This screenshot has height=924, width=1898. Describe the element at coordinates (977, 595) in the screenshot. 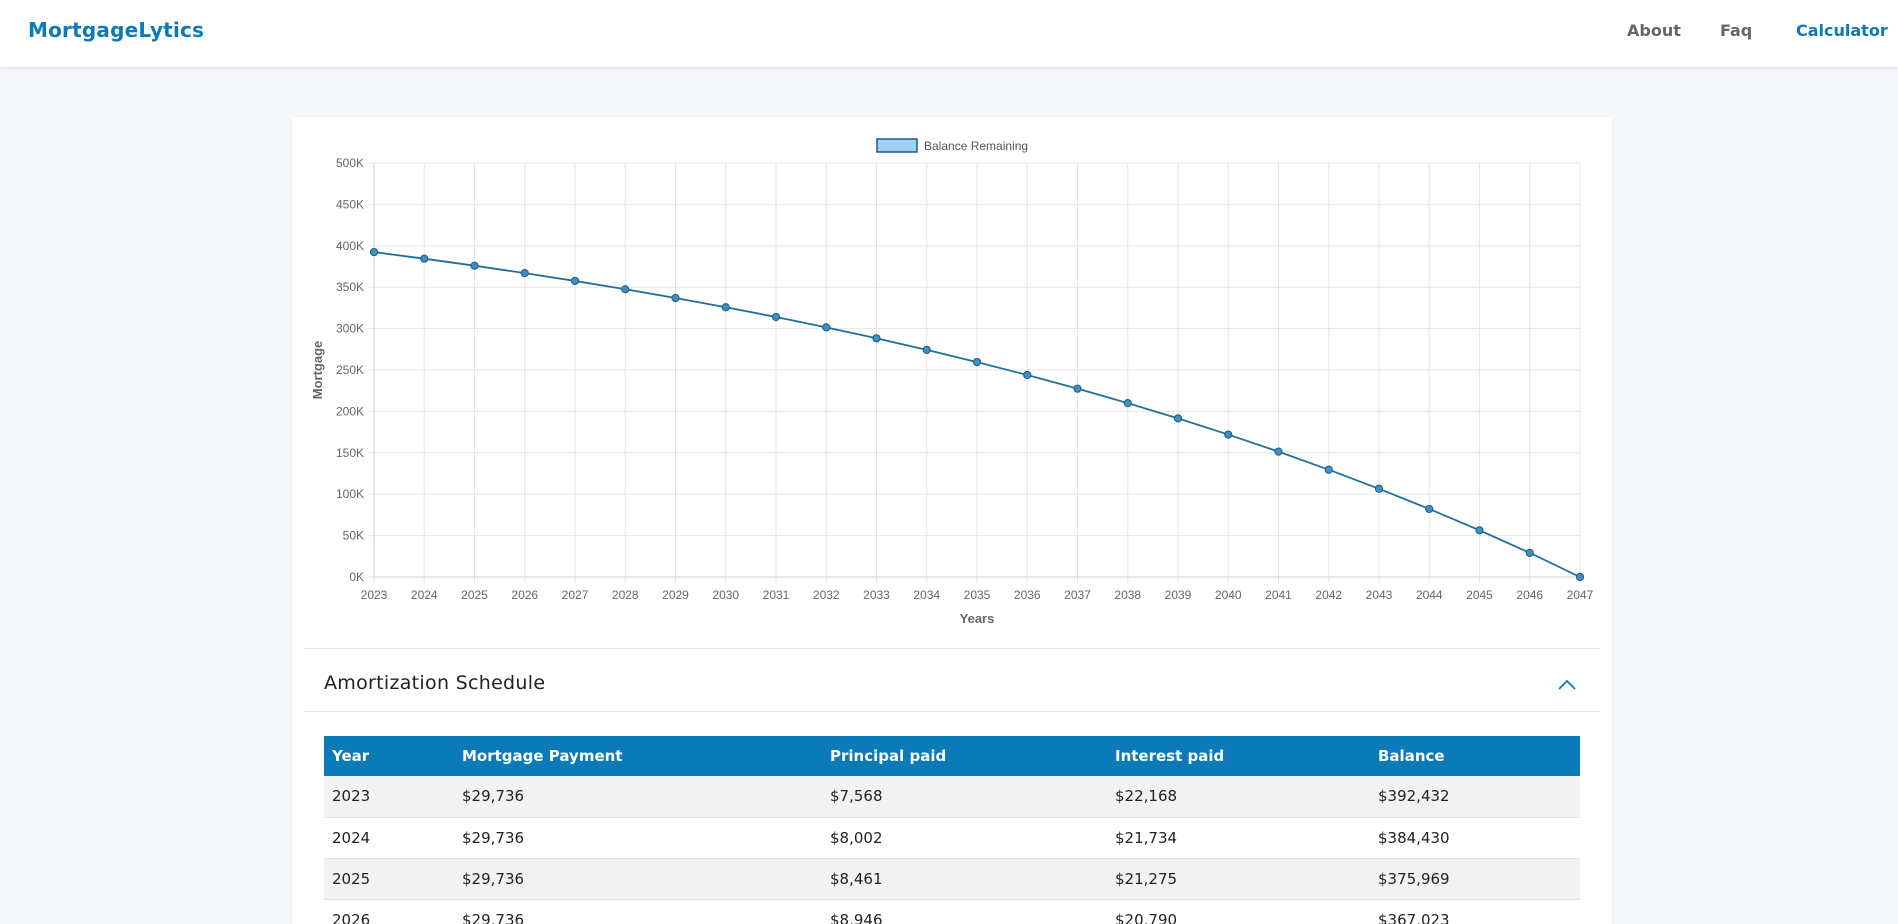

I see `x-tick-label: 2035` at that location.